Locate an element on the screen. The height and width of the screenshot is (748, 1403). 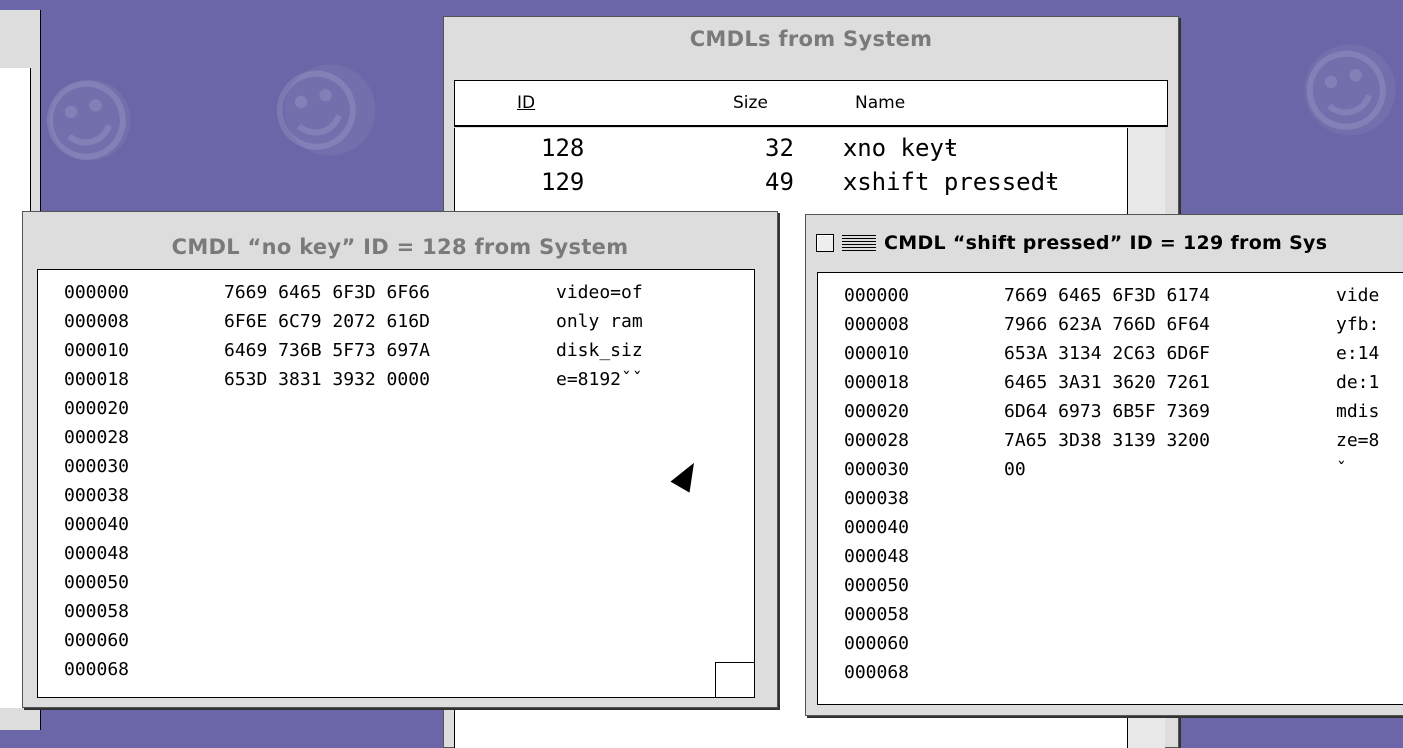
row-id: 129 is located at coordinates (563, 182).